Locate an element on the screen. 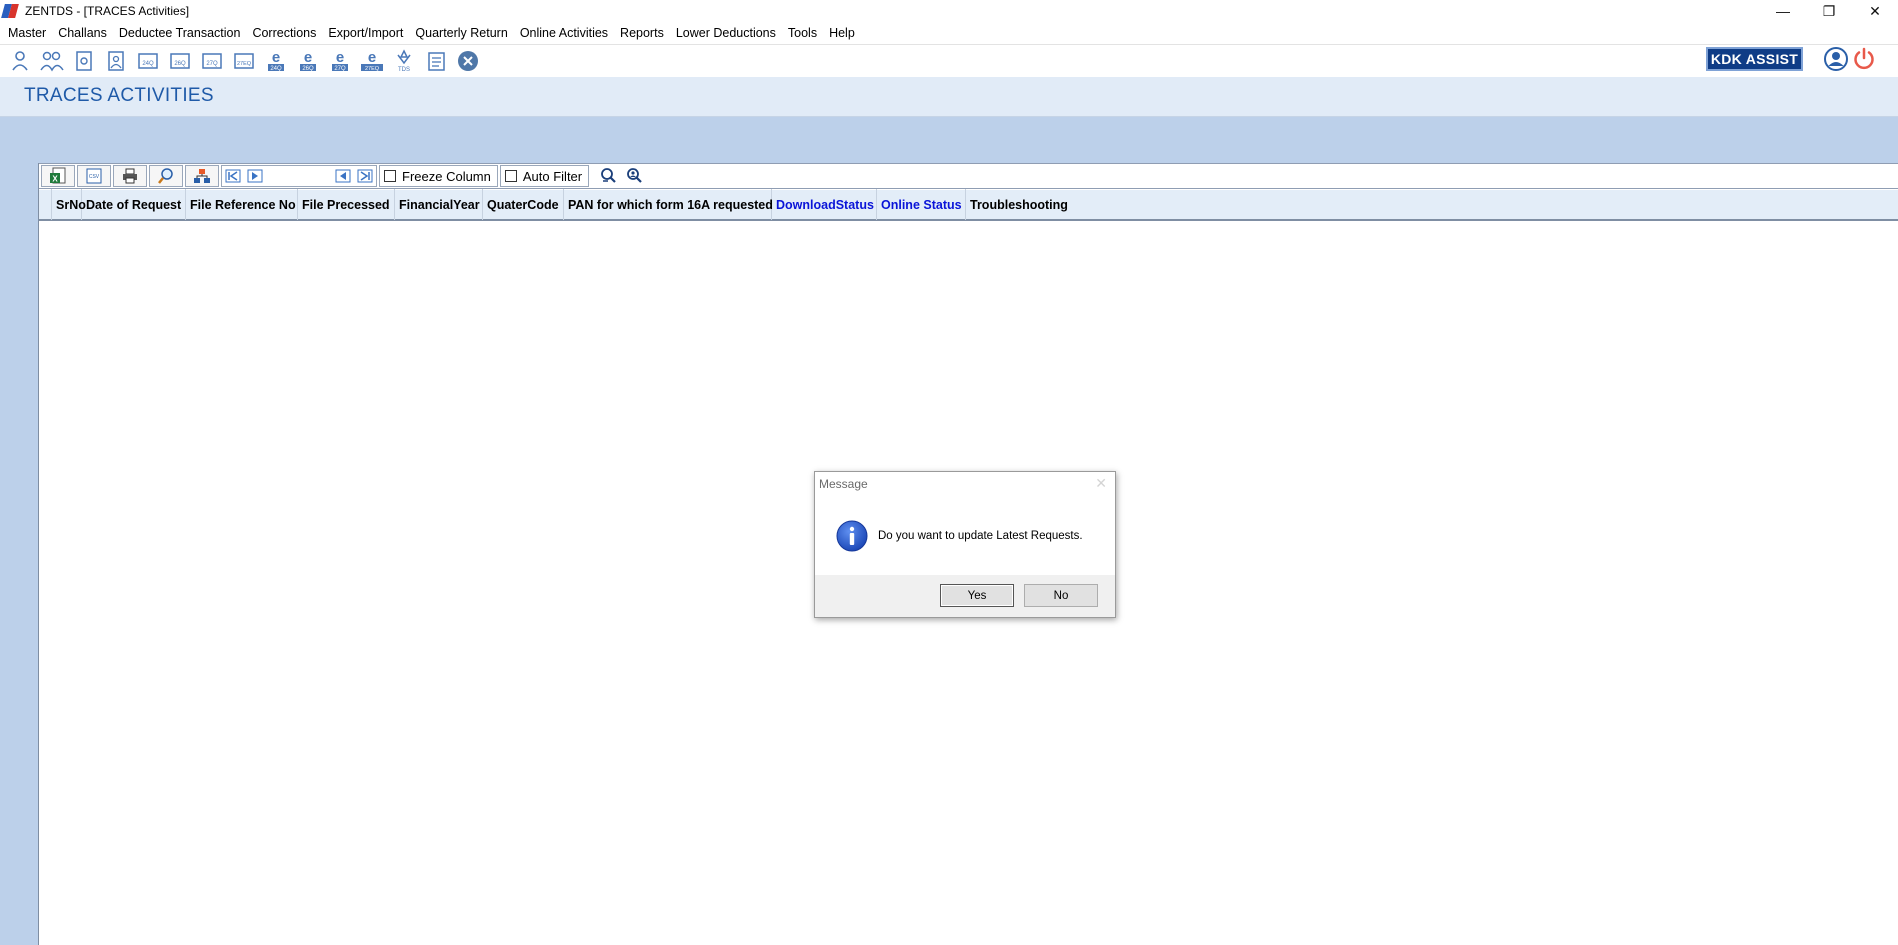  group-button is located at coordinates (202, 176).